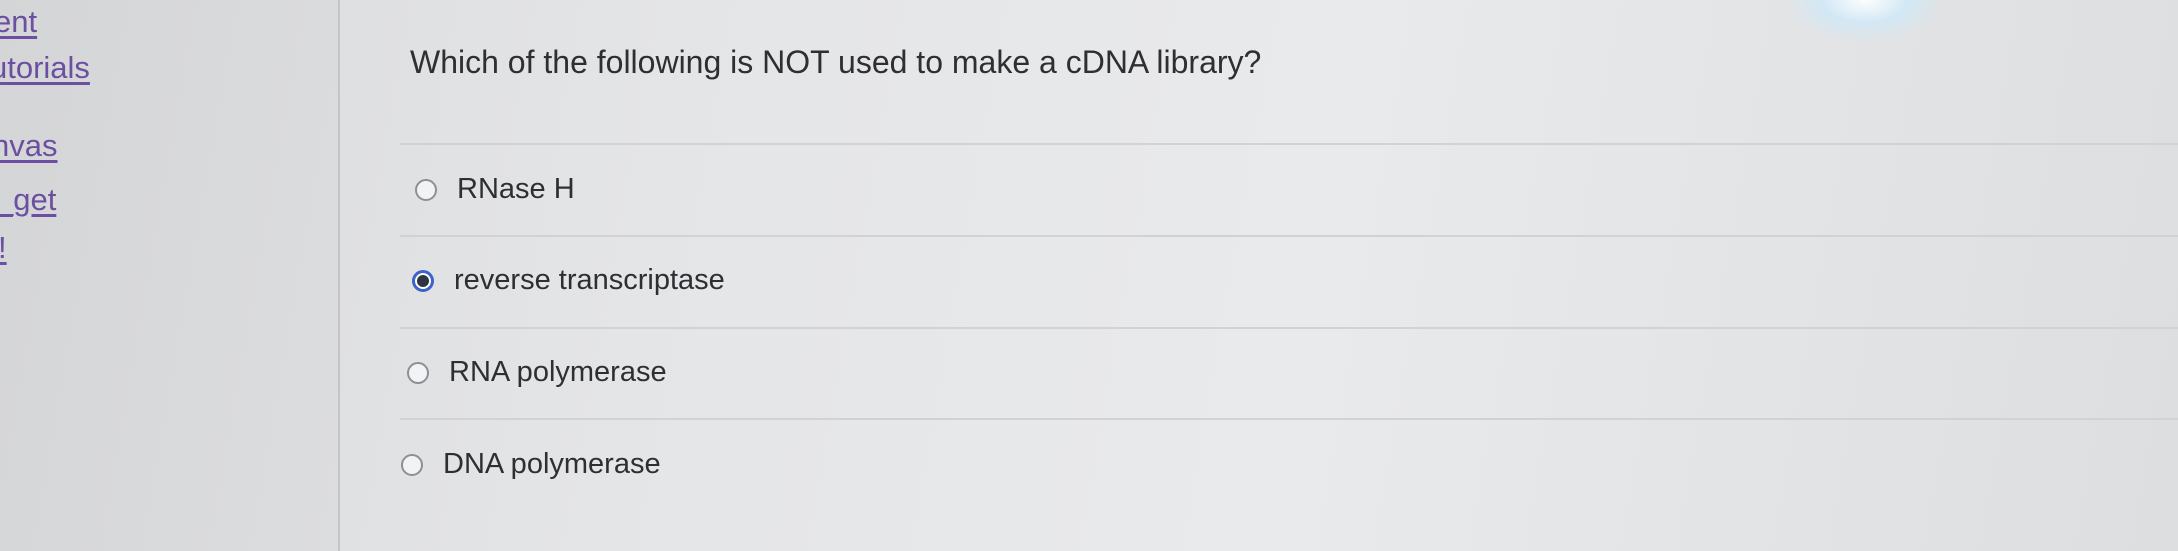  Describe the element at coordinates (558, 372) in the screenshot. I see `answer-label: RNA polymerase` at that location.